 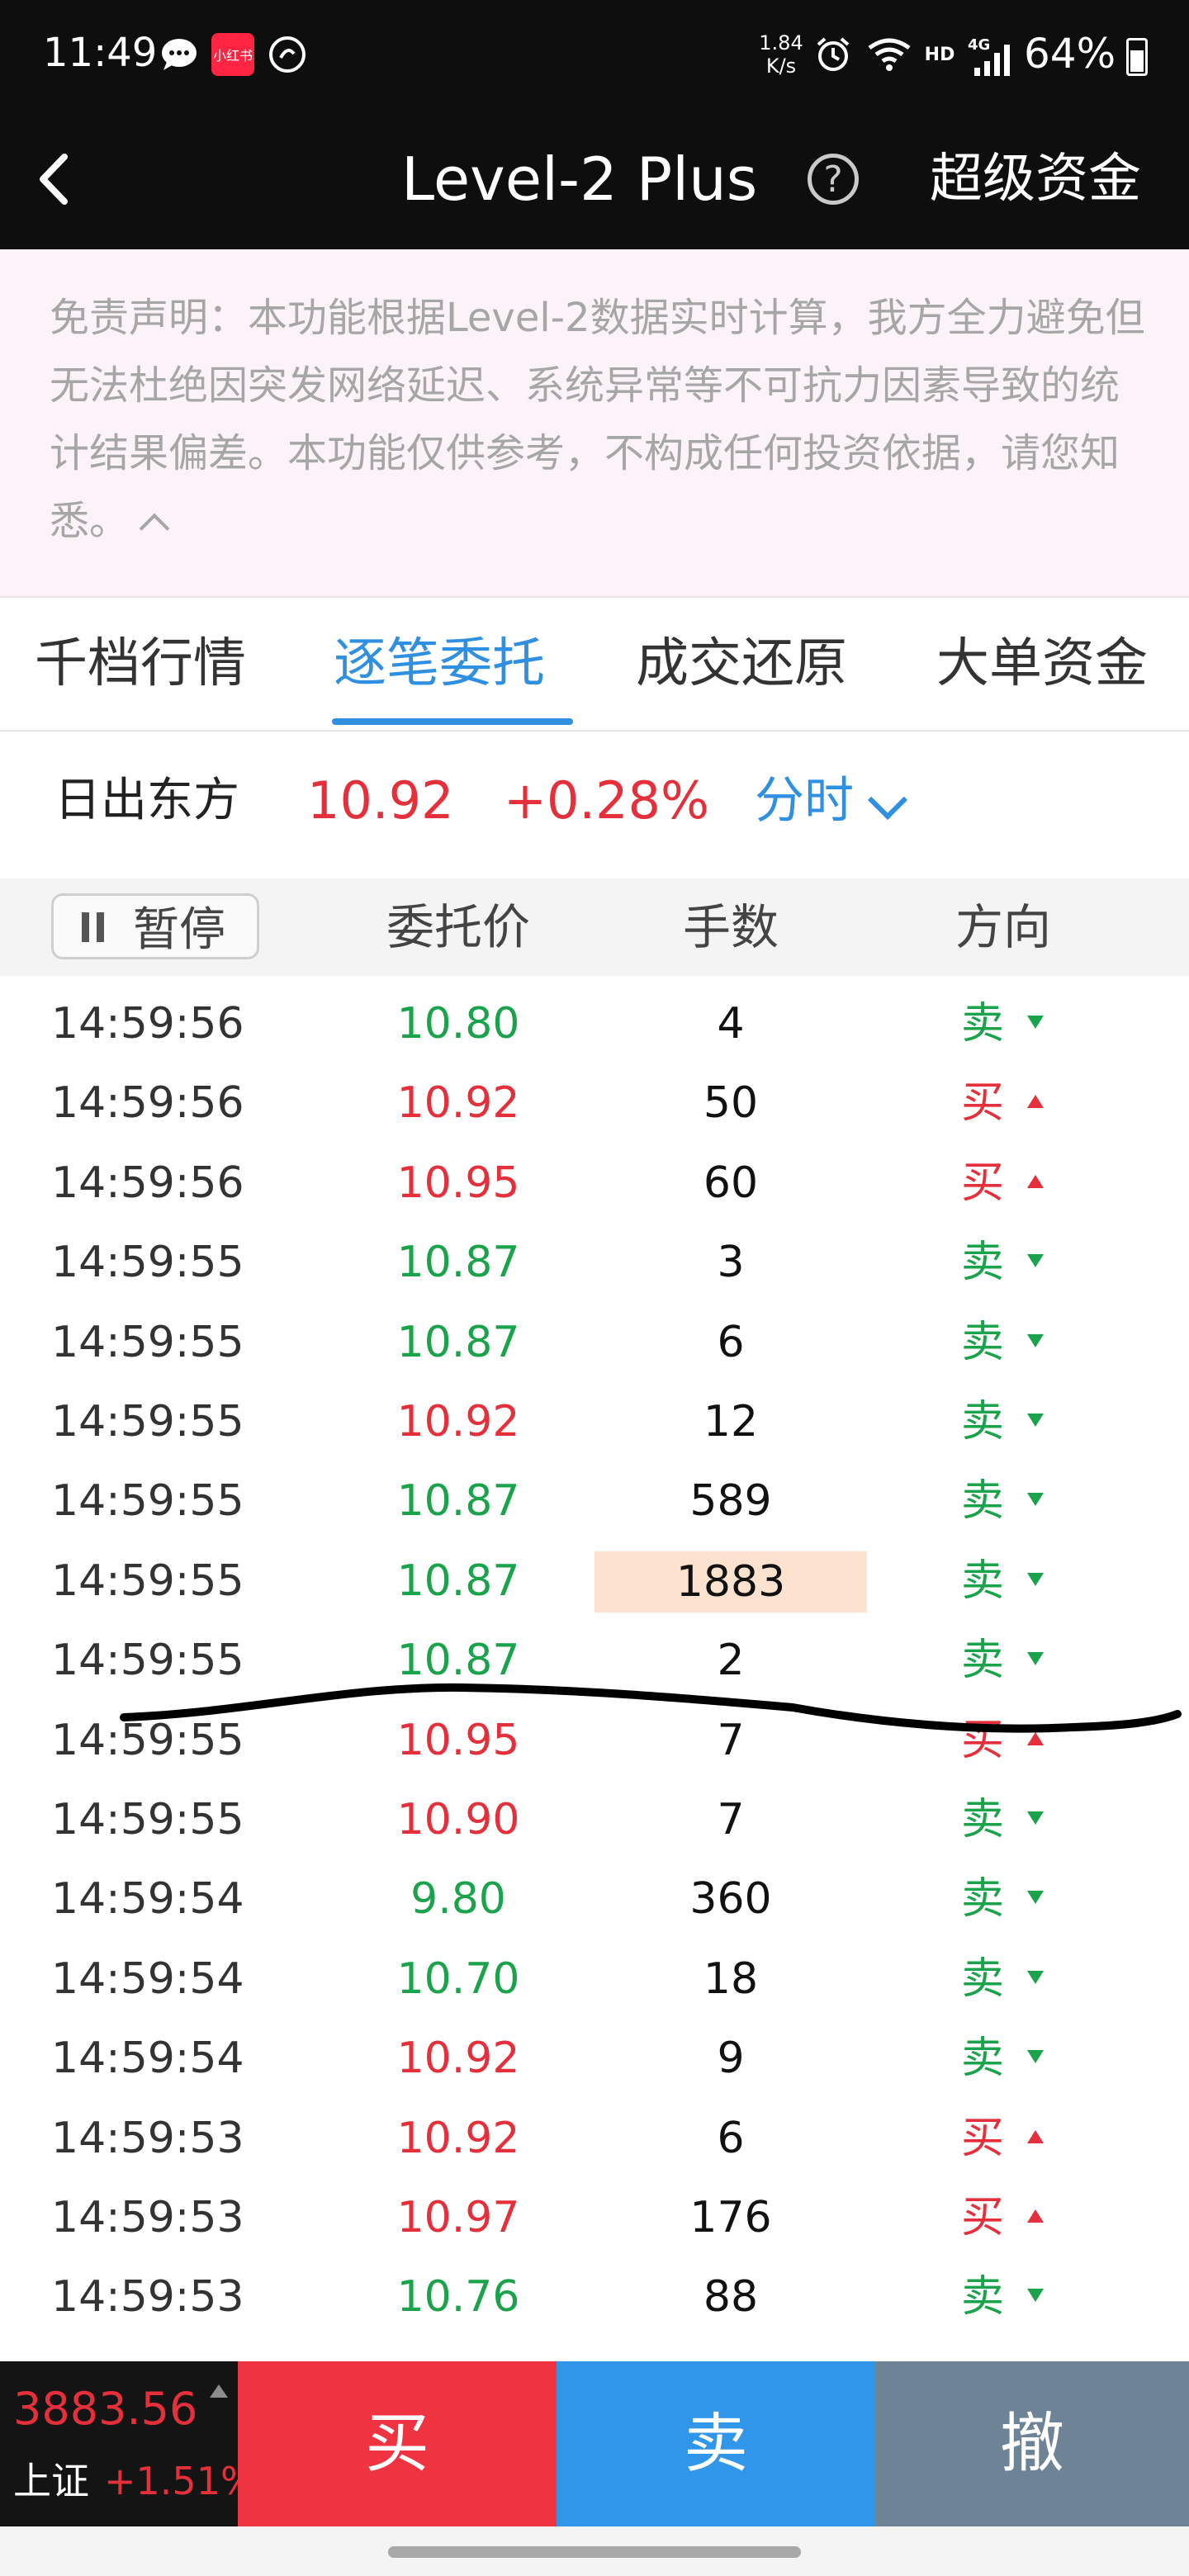 I want to click on stock-name: 日出东方, so click(x=146, y=800).